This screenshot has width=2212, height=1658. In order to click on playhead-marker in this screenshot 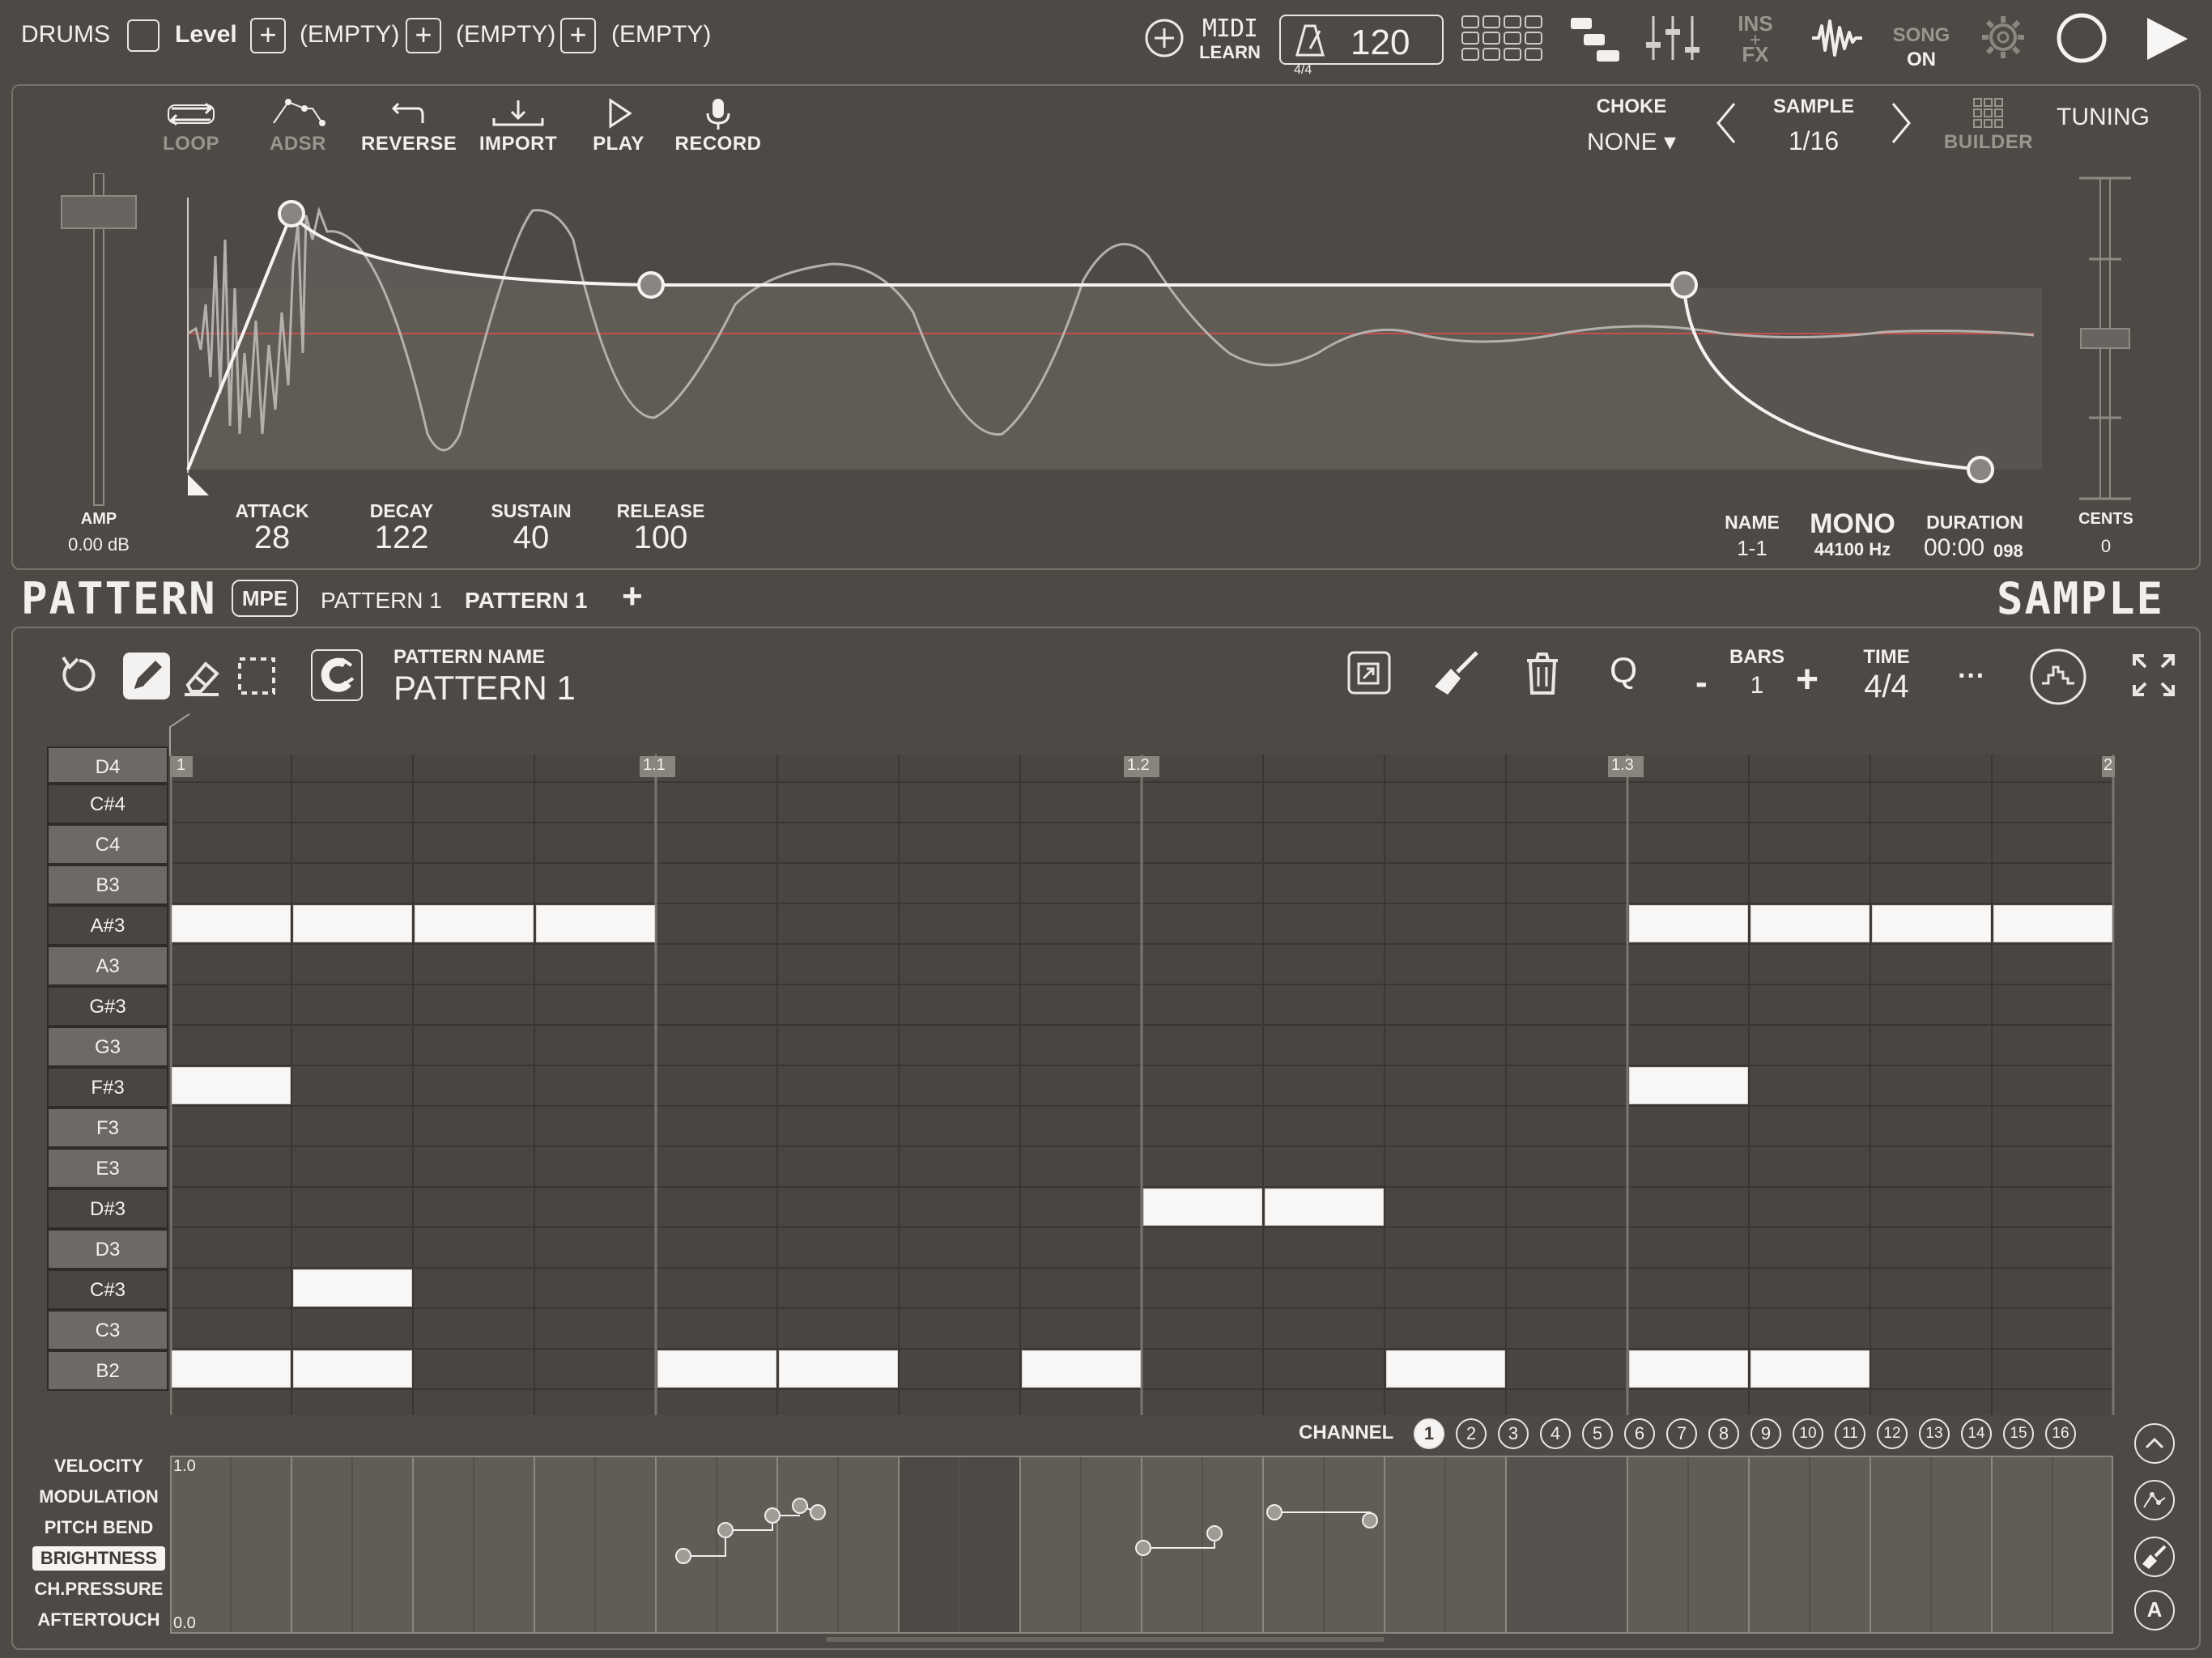, I will do `click(179, 735)`.